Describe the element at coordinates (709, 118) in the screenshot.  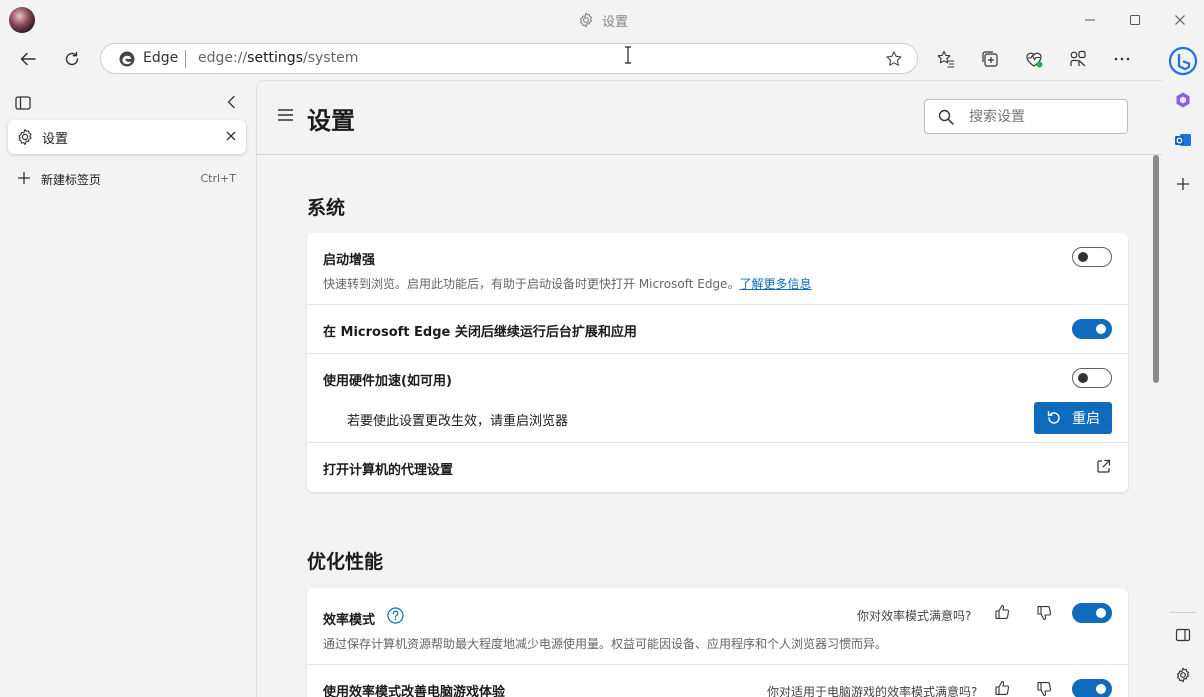
I see `settings-header: 设置` at that location.